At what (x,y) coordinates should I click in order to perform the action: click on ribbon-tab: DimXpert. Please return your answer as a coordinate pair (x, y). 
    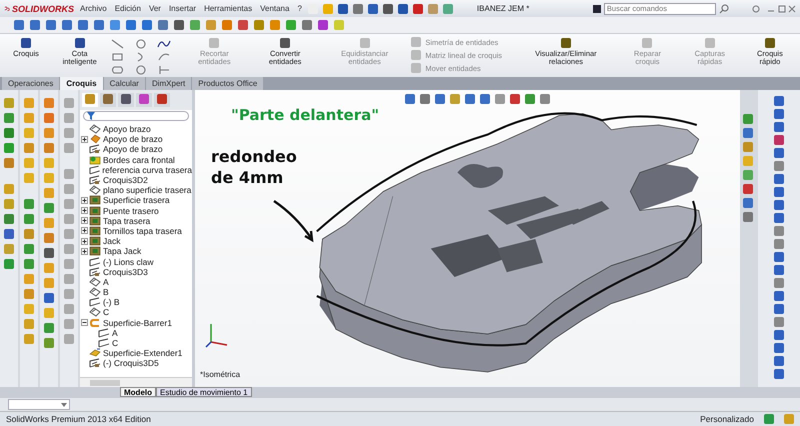
    Looking at the image, I should click on (169, 83).